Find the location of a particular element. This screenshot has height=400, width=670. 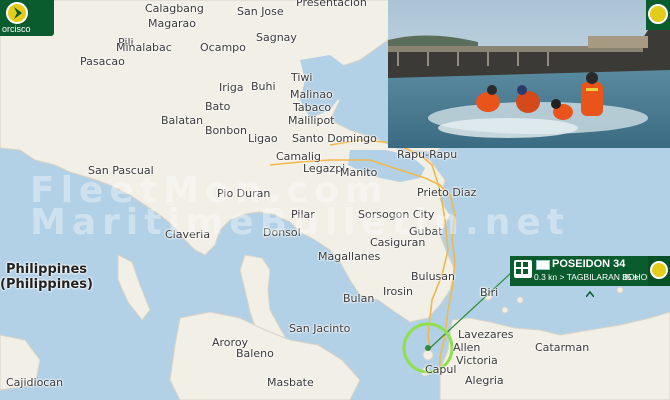

place-iriga: Iriga is located at coordinates (231, 87).